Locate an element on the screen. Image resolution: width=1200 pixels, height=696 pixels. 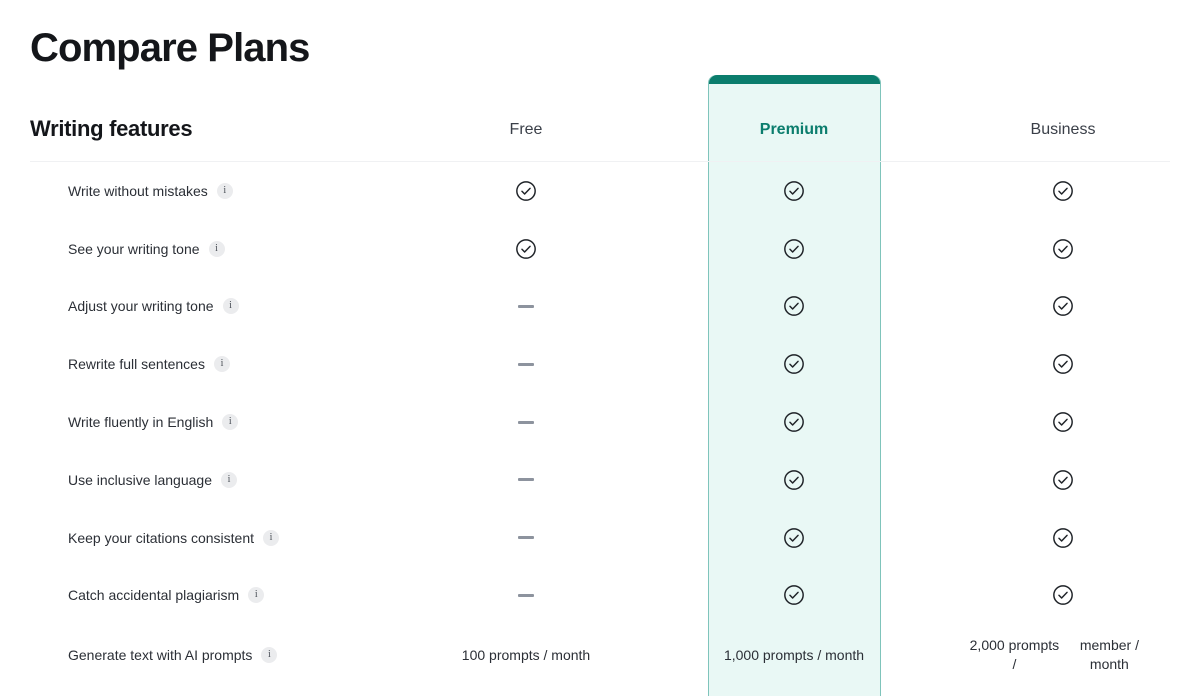
plan-header-premium: Premium is located at coordinates (794, 129).